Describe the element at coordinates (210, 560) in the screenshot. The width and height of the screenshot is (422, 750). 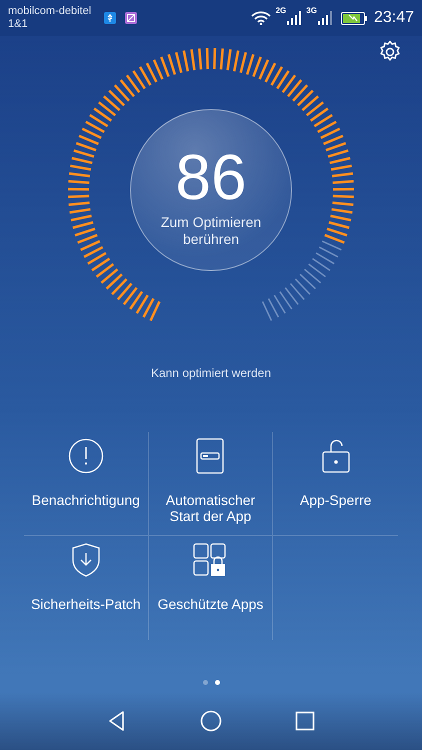
I see `locked-apps-icon` at that location.